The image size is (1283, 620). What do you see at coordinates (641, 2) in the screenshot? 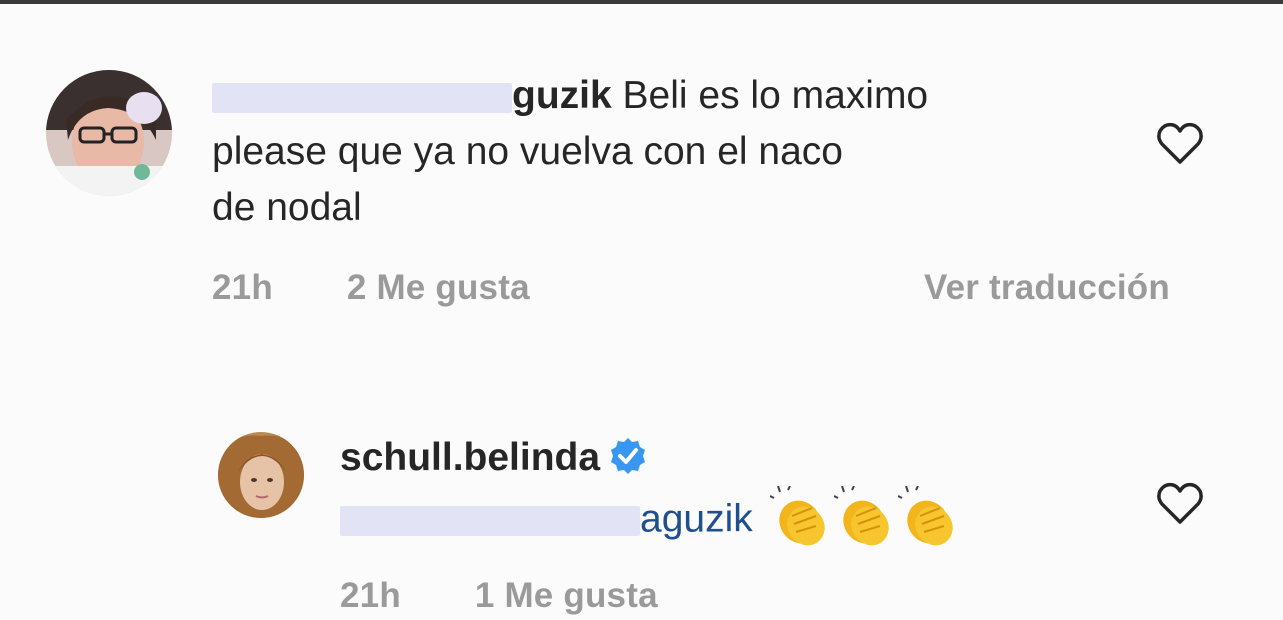
I see `top-border` at bounding box center [641, 2].